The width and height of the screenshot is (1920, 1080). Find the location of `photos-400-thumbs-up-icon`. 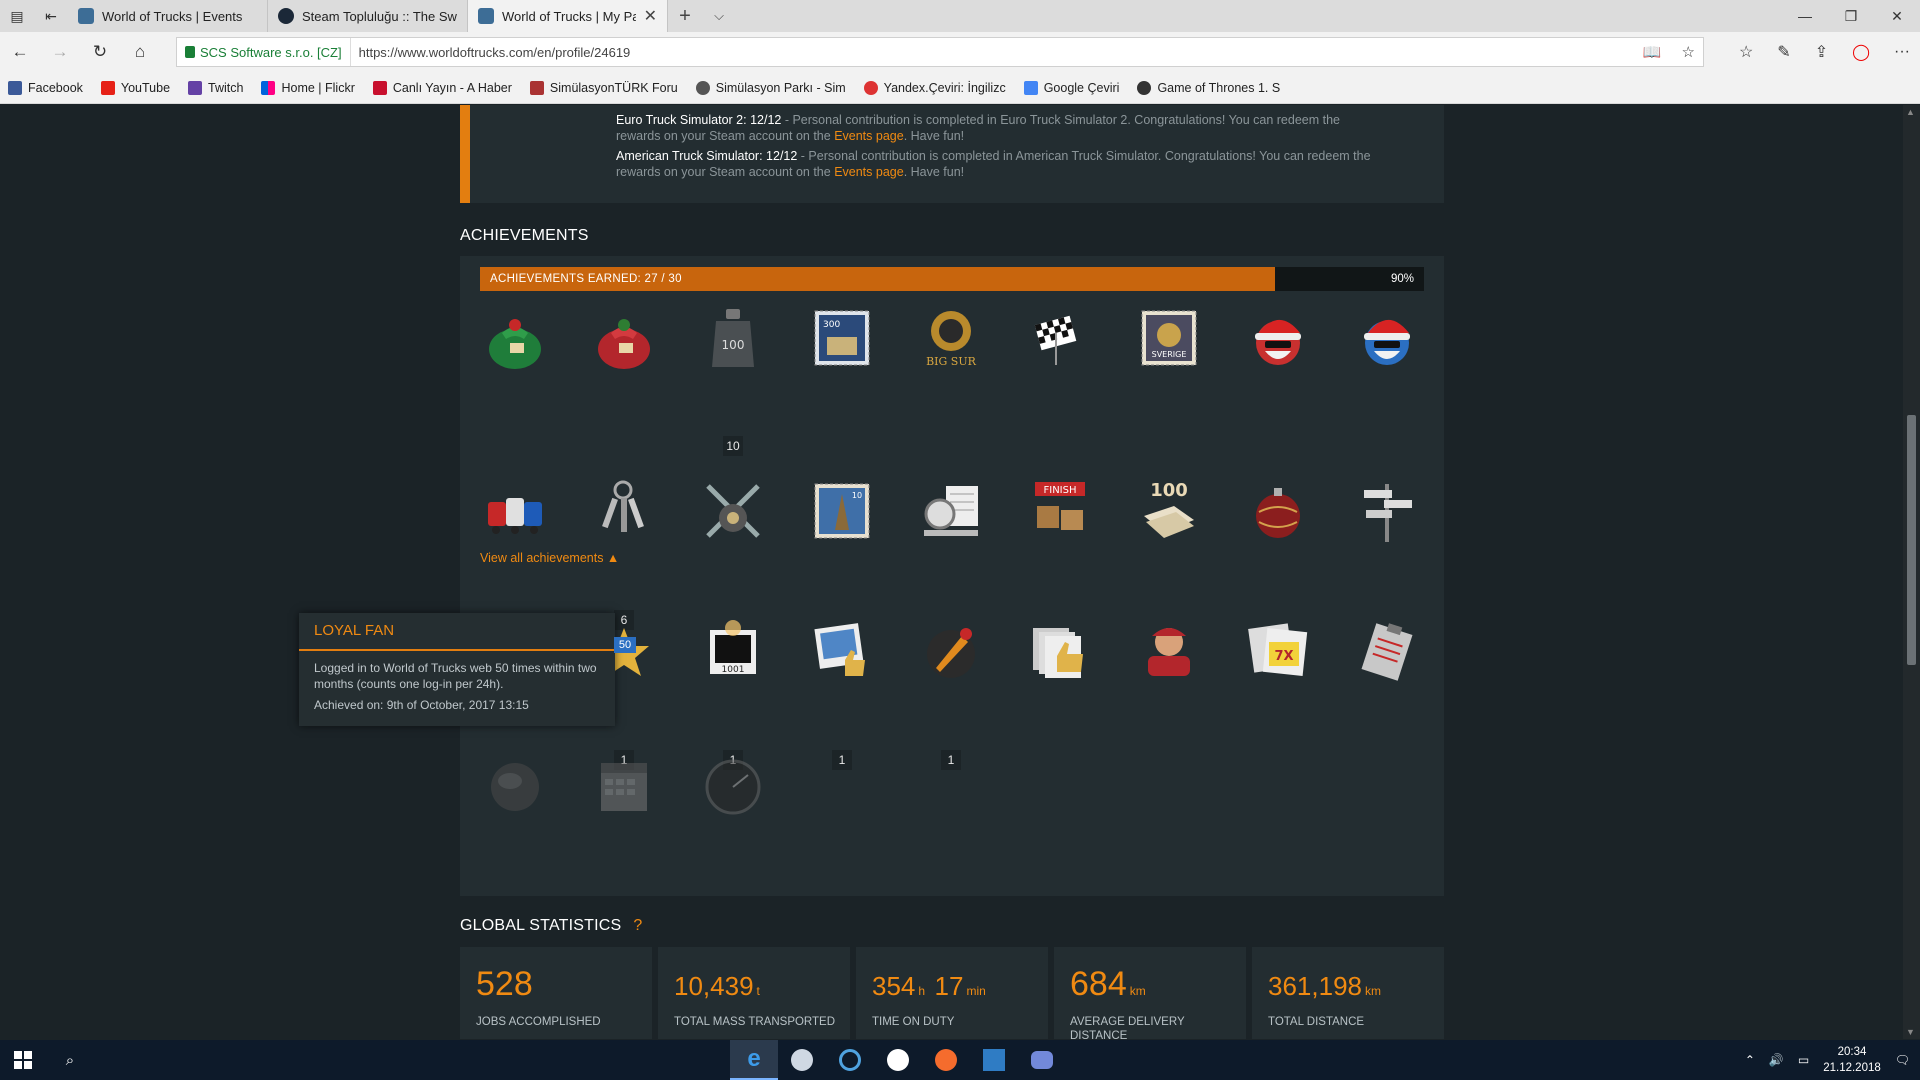

photos-400-thumbs-up-icon is located at coordinates (1060, 651).